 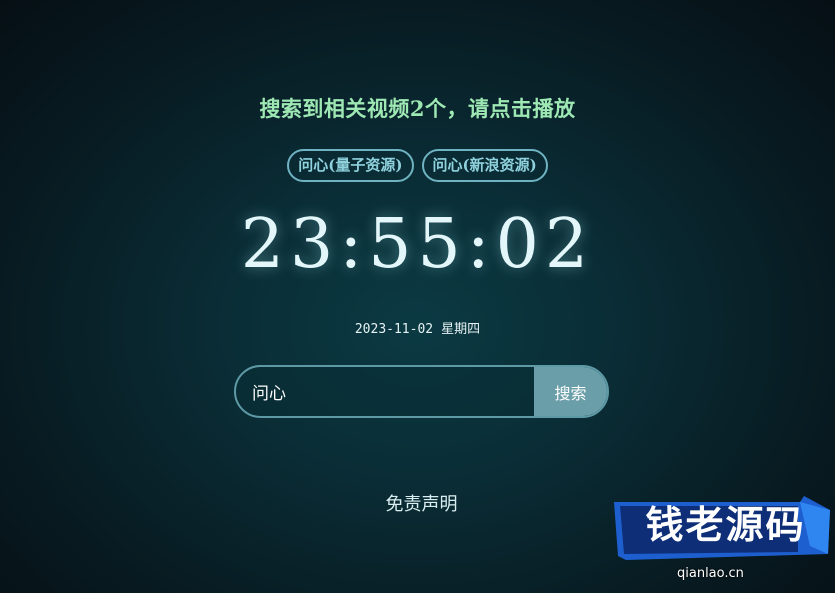 I want to click on watermark-logo: 钱老源码 qianlao.cn, so click(x=723, y=539).